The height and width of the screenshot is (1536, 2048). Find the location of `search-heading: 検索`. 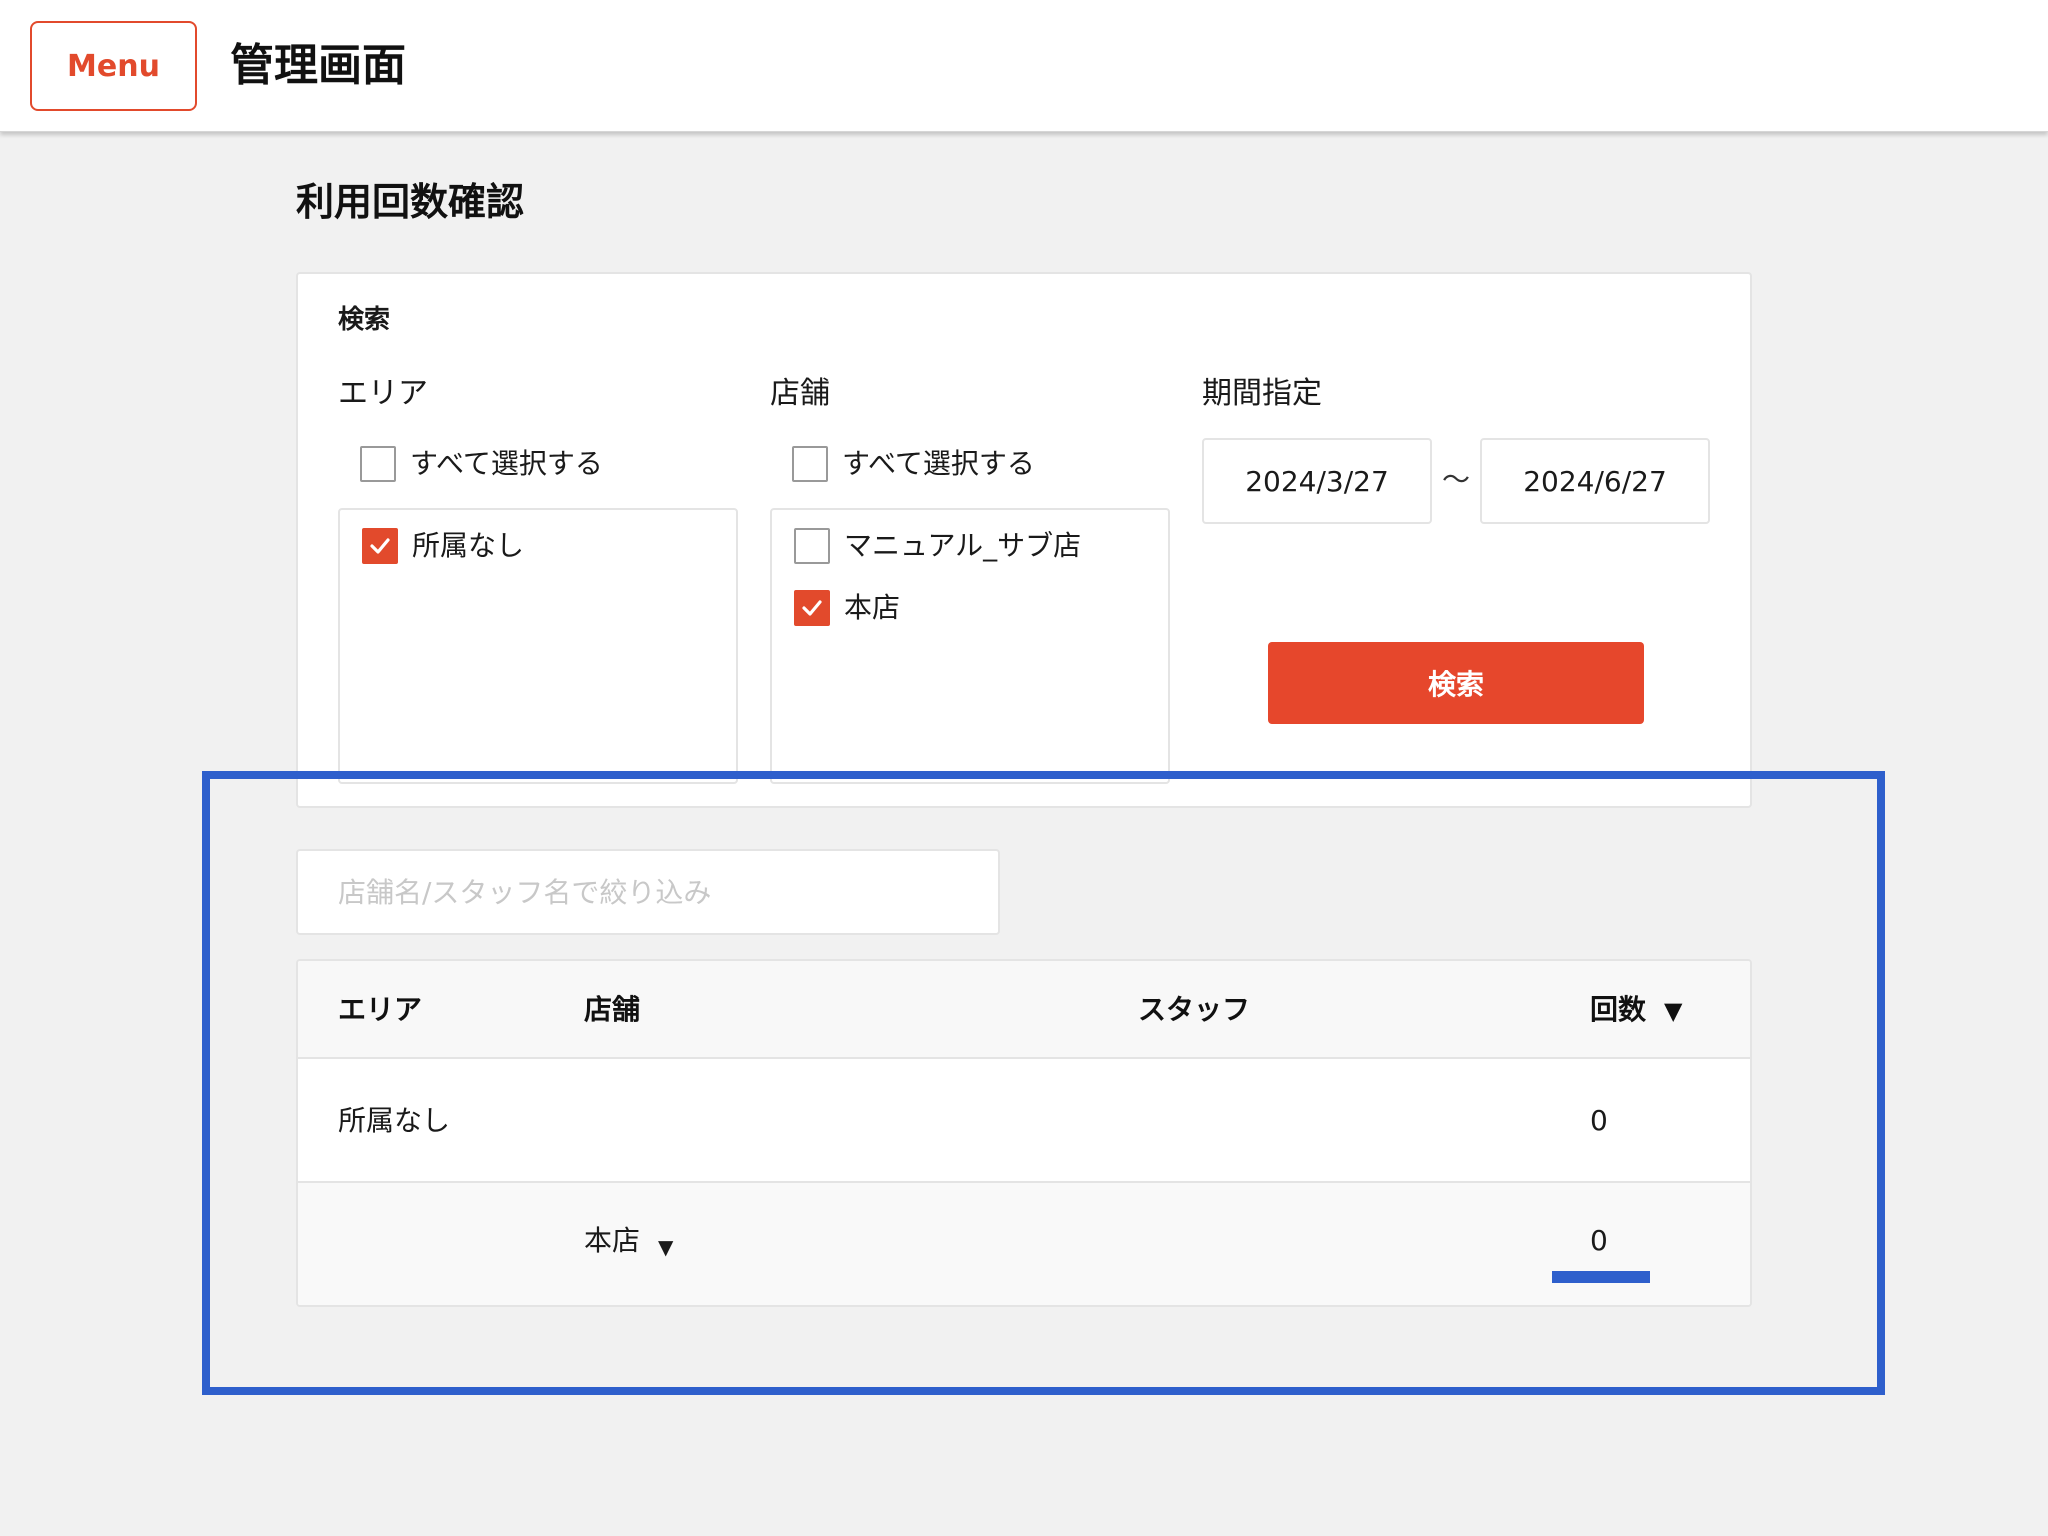

search-heading: 検索 is located at coordinates (364, 320).